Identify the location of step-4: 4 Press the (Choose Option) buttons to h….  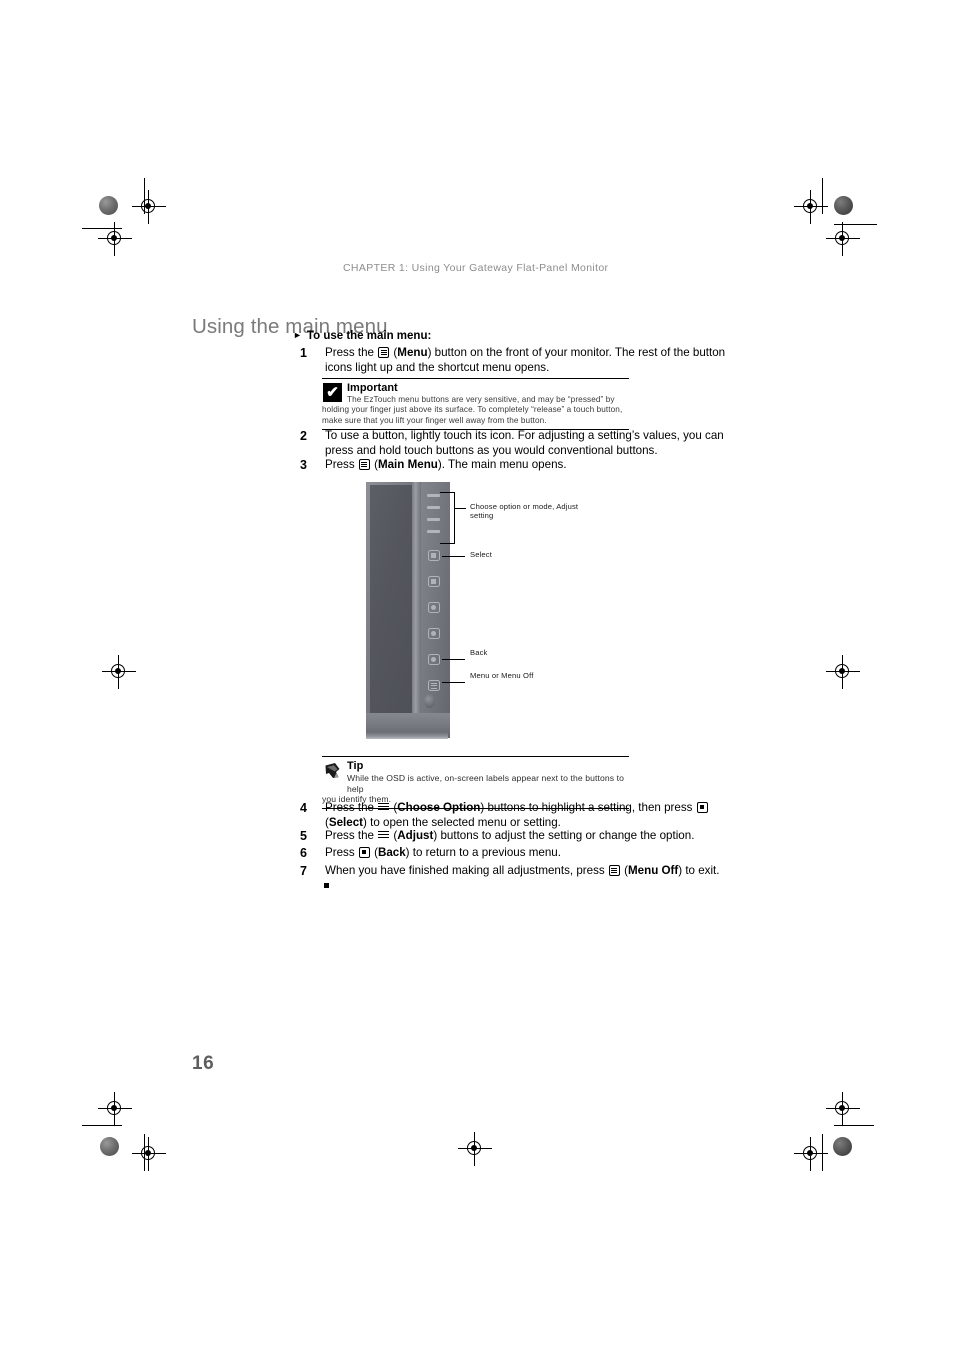
(521, 815).